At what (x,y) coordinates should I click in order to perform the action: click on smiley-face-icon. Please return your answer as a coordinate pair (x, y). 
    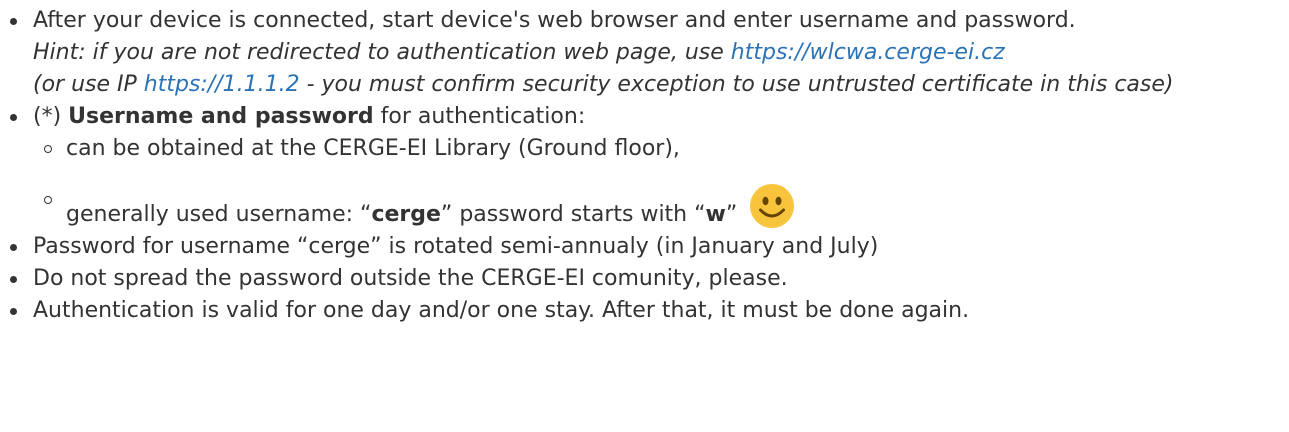
    Looking at the image, I should click on (772, 206).